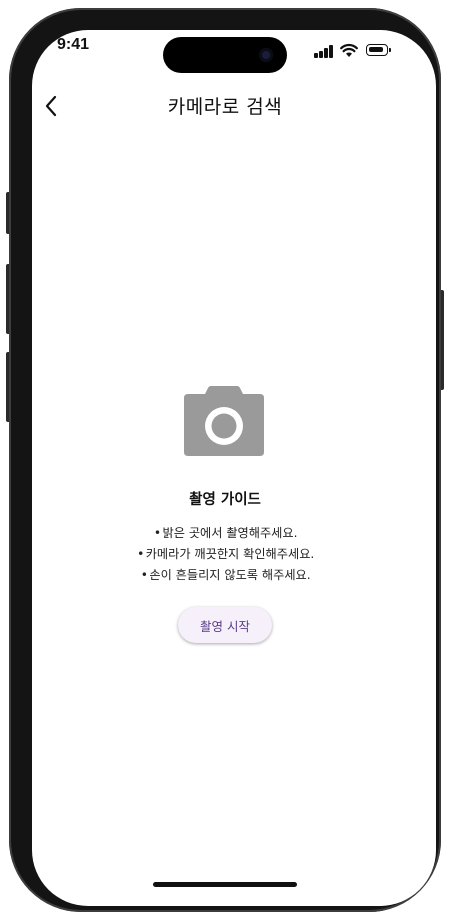 This screenshot has width=450, height=920. What do you see at coordinates (225, 625) in the screenshot?
I see `start-capture-button: 촬영 시작` at bounding box center [225, 625].